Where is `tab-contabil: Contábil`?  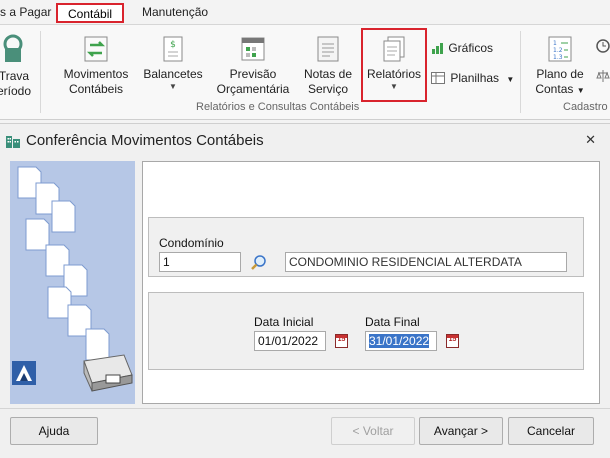
tab-contabil: Contábil is located at coordinates (90, 13).